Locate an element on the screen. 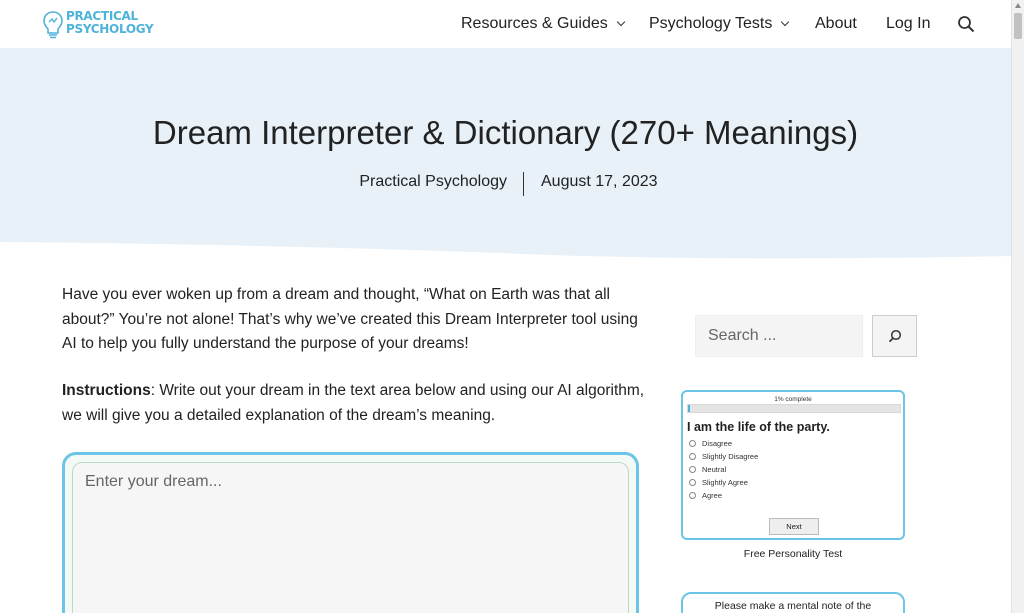  note-text: Please make a mental note of the is located at coordinates (793, 606).